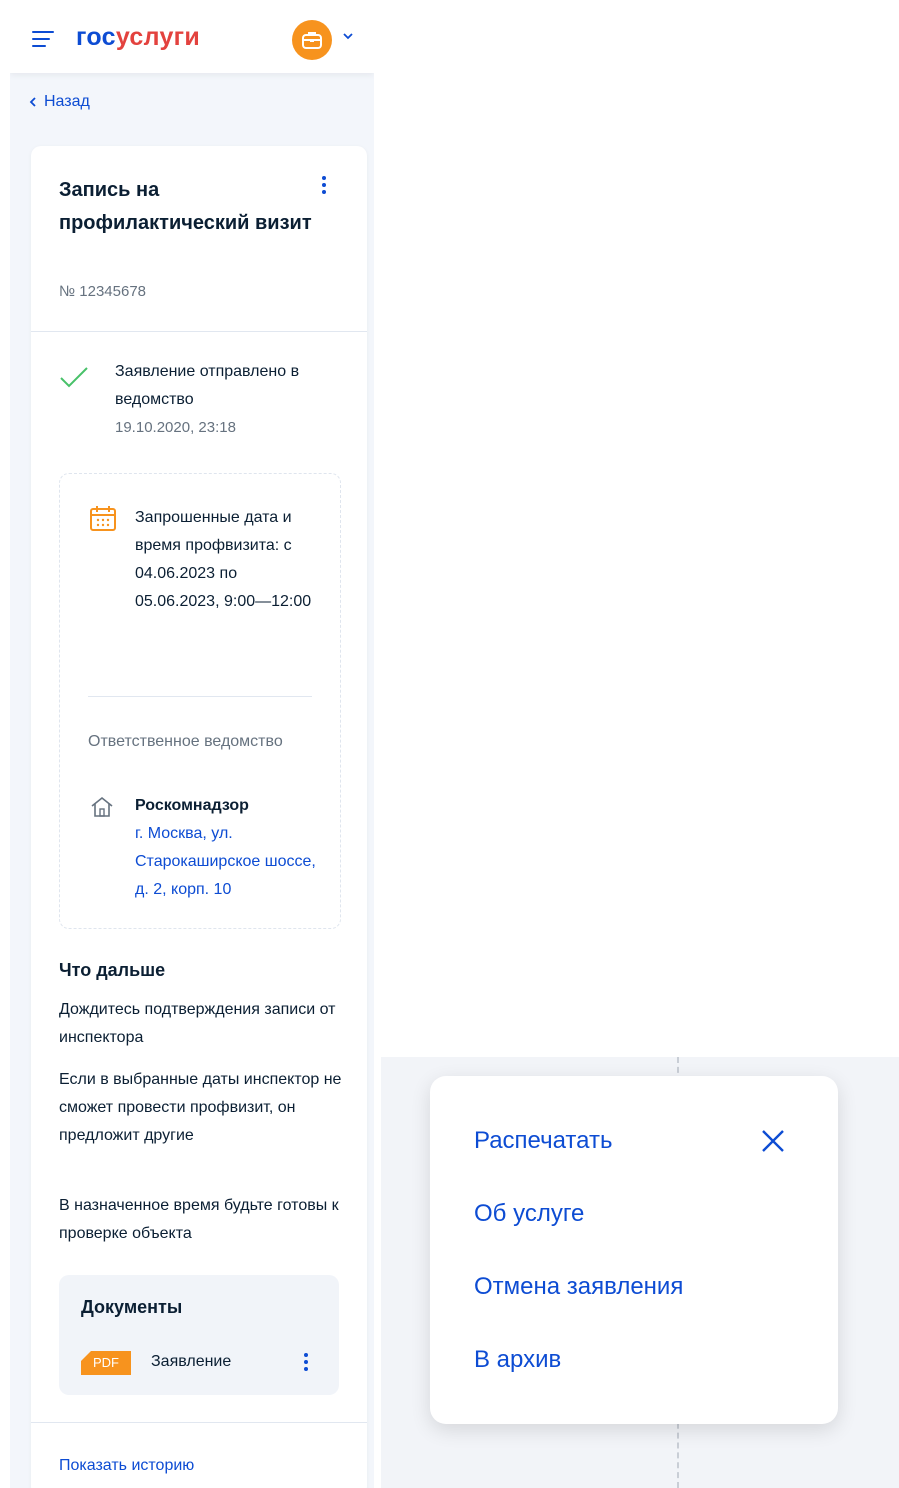 The width and height of the screenshot is (899, 1488). I want to click on back-link: Назад, so click(59, 102).